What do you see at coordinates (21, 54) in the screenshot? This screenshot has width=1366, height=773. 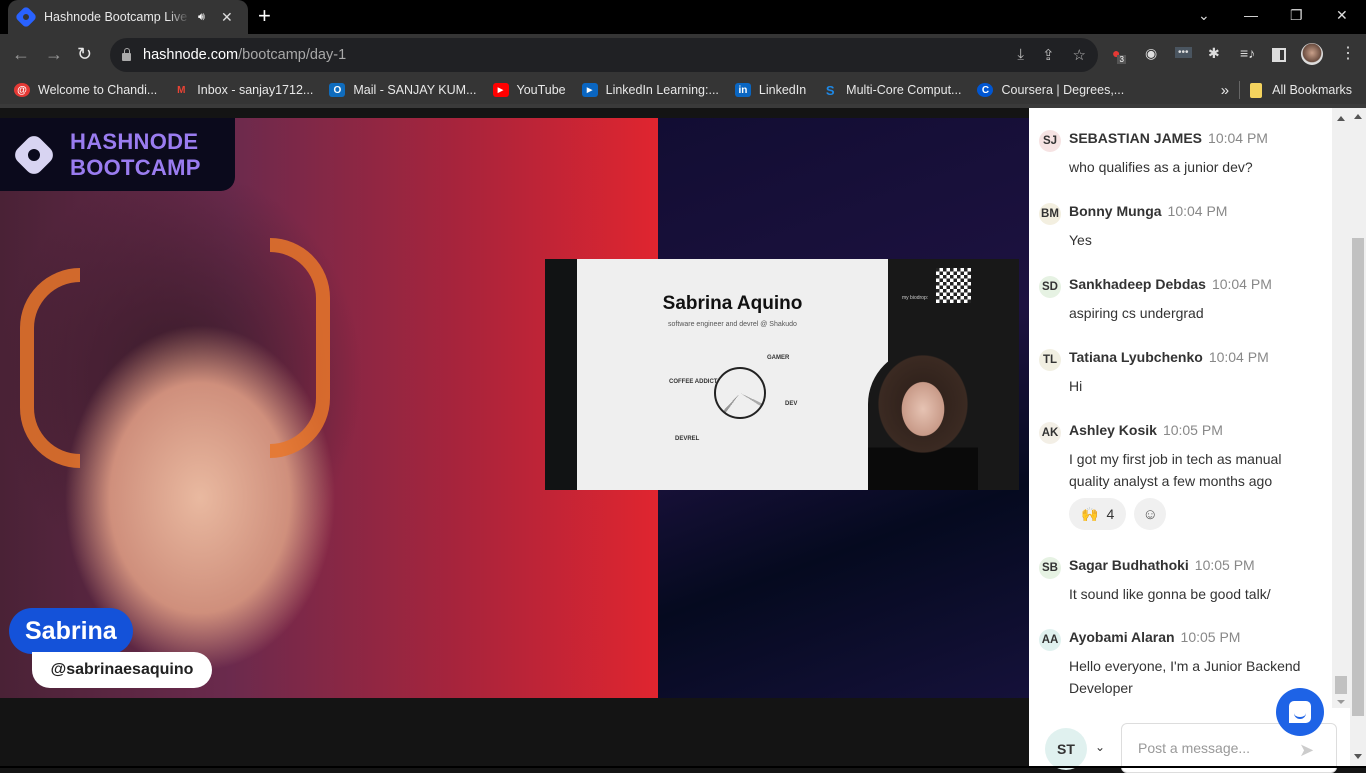 I see `back-button: ←` at bounding box center [21, 54].